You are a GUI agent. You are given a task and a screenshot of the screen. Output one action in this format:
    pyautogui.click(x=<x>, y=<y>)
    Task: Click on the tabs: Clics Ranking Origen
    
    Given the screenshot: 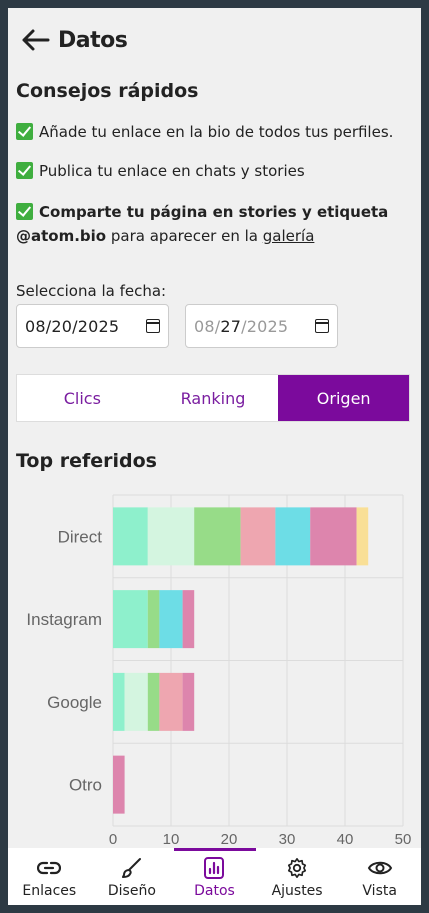 What is the action you would take?
    pyautogui.click(x=213, y=398)
    